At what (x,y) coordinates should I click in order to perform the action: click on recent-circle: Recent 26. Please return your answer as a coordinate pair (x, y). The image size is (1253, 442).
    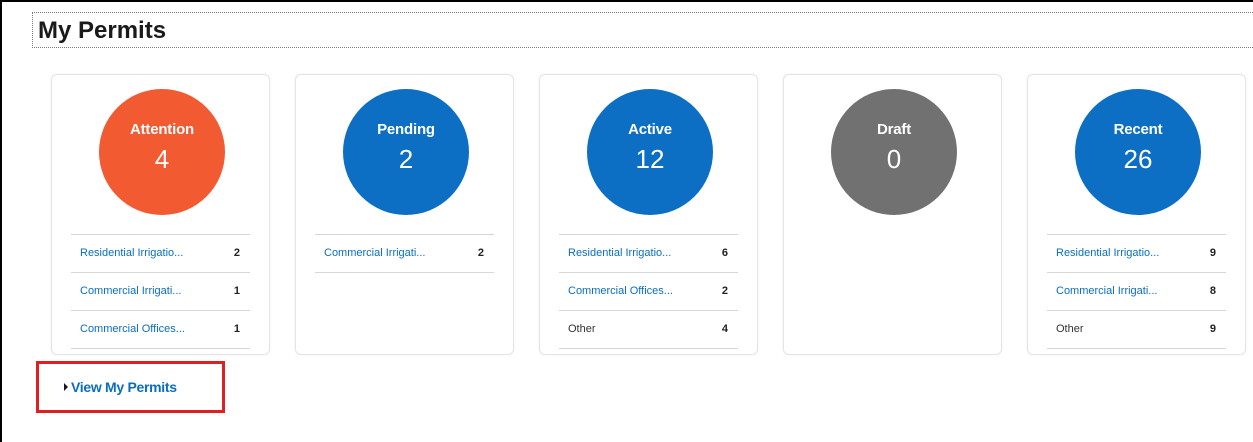
    Looking at the image, I should click on (1138, 152).